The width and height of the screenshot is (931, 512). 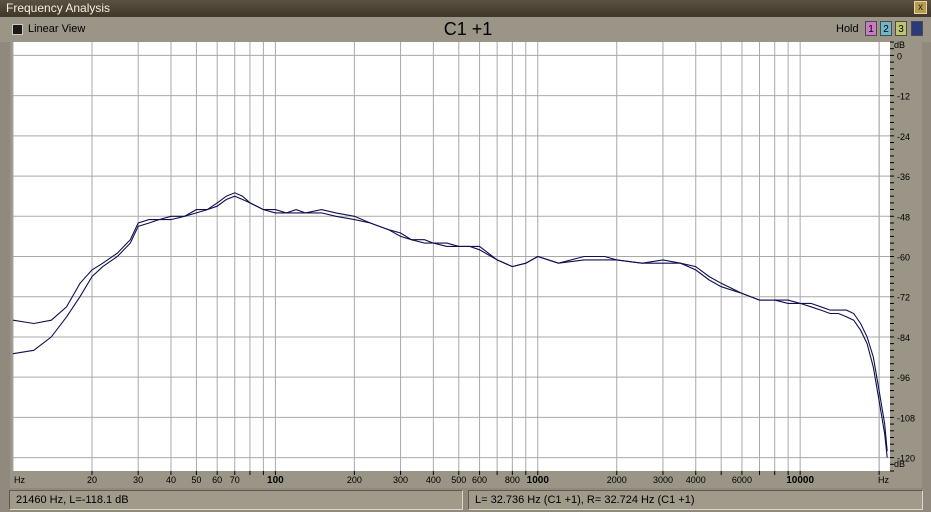 I want to click on x-tick-label: 400, so click(x=433, y=480).